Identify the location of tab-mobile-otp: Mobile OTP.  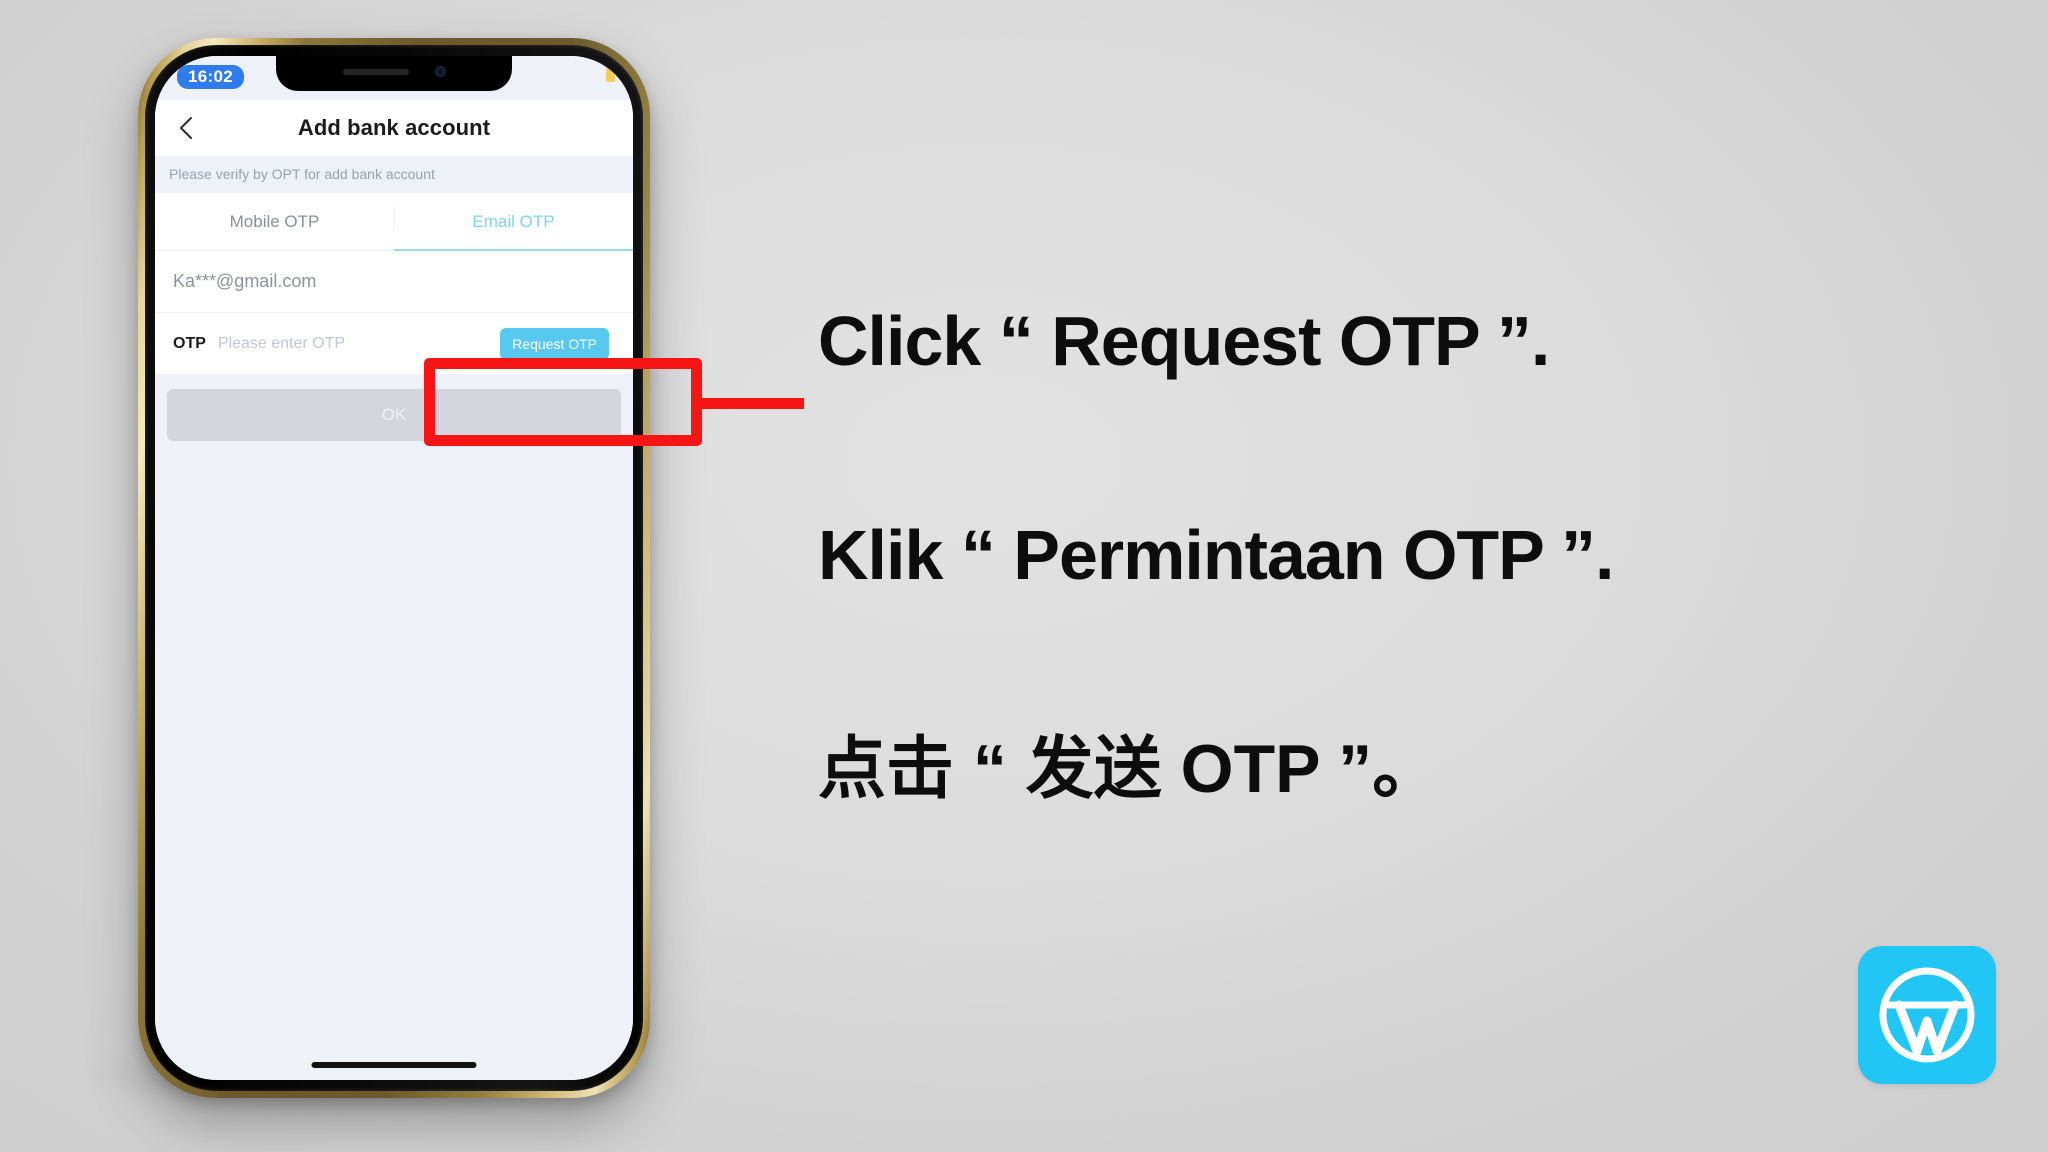
(274, 221).